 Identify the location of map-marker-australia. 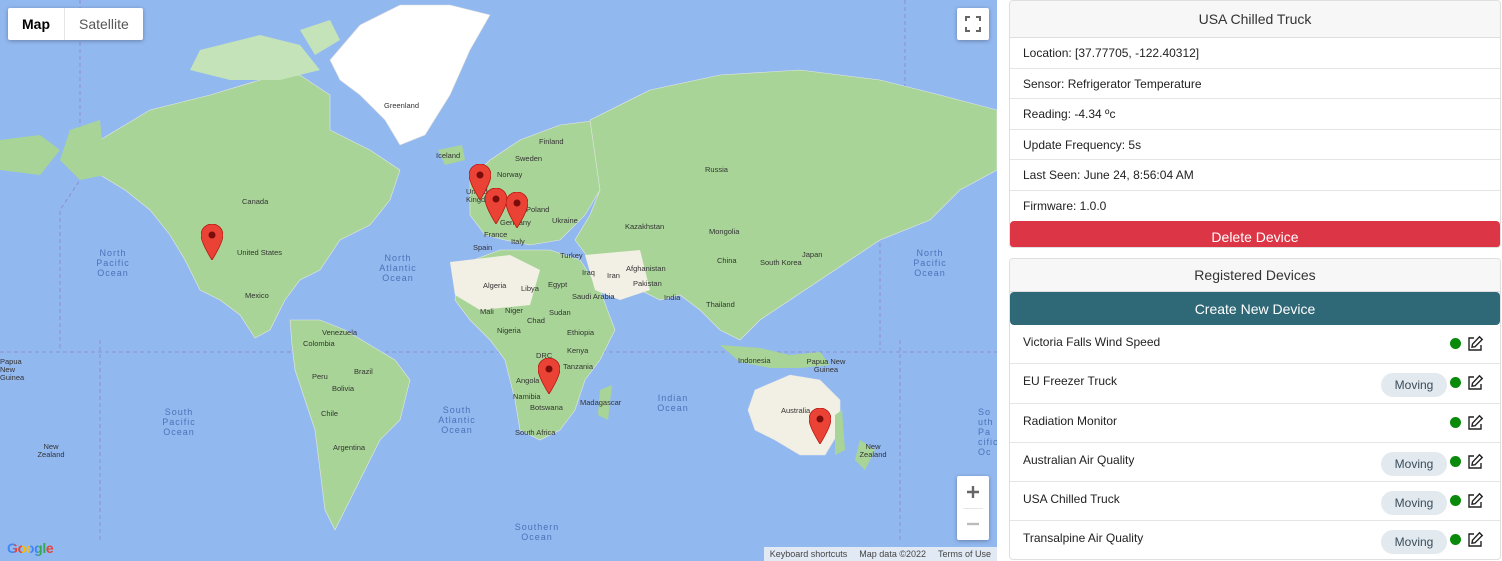
(820, 426).